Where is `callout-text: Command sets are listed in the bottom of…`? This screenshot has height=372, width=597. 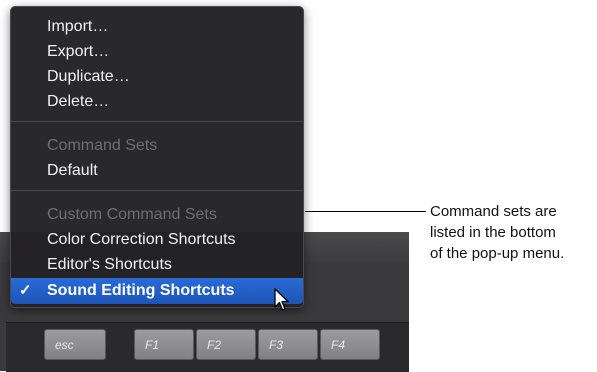
callout-text: Command sets are listed in the bottom of… is located at coordinates (513, 232).